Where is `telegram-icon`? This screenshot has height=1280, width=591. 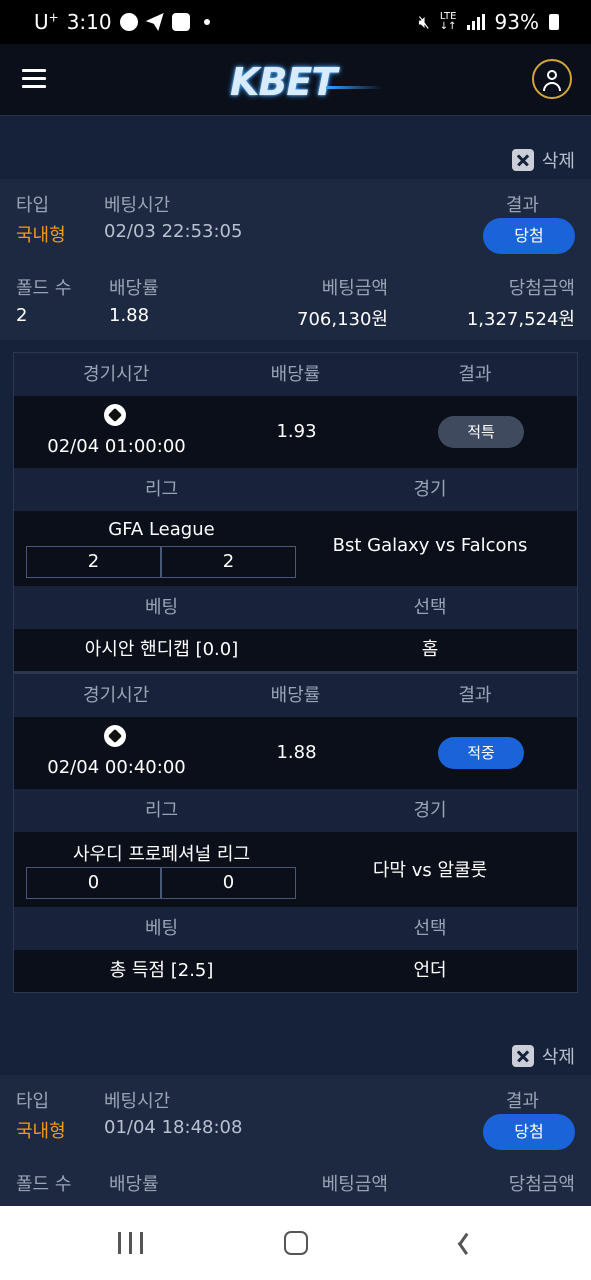 telegram-icon is located at coordinates (154, 22).